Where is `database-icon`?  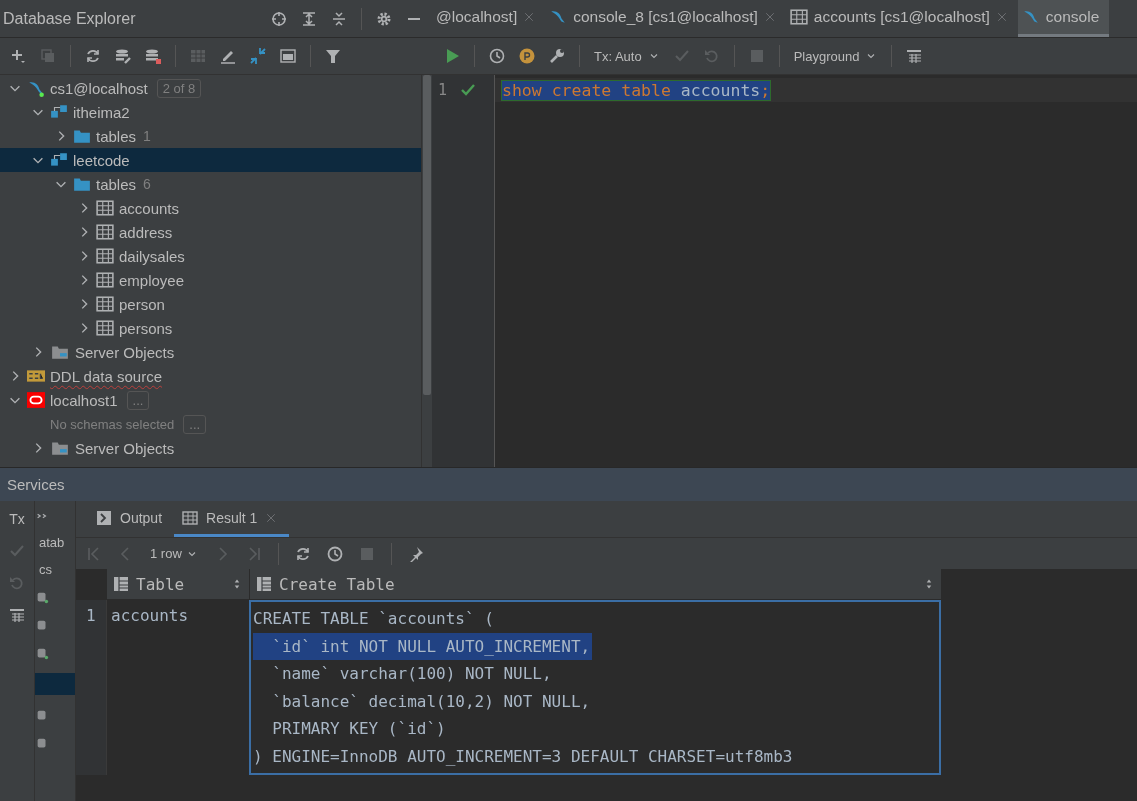 database-icon is located at coordinates (153, 56).